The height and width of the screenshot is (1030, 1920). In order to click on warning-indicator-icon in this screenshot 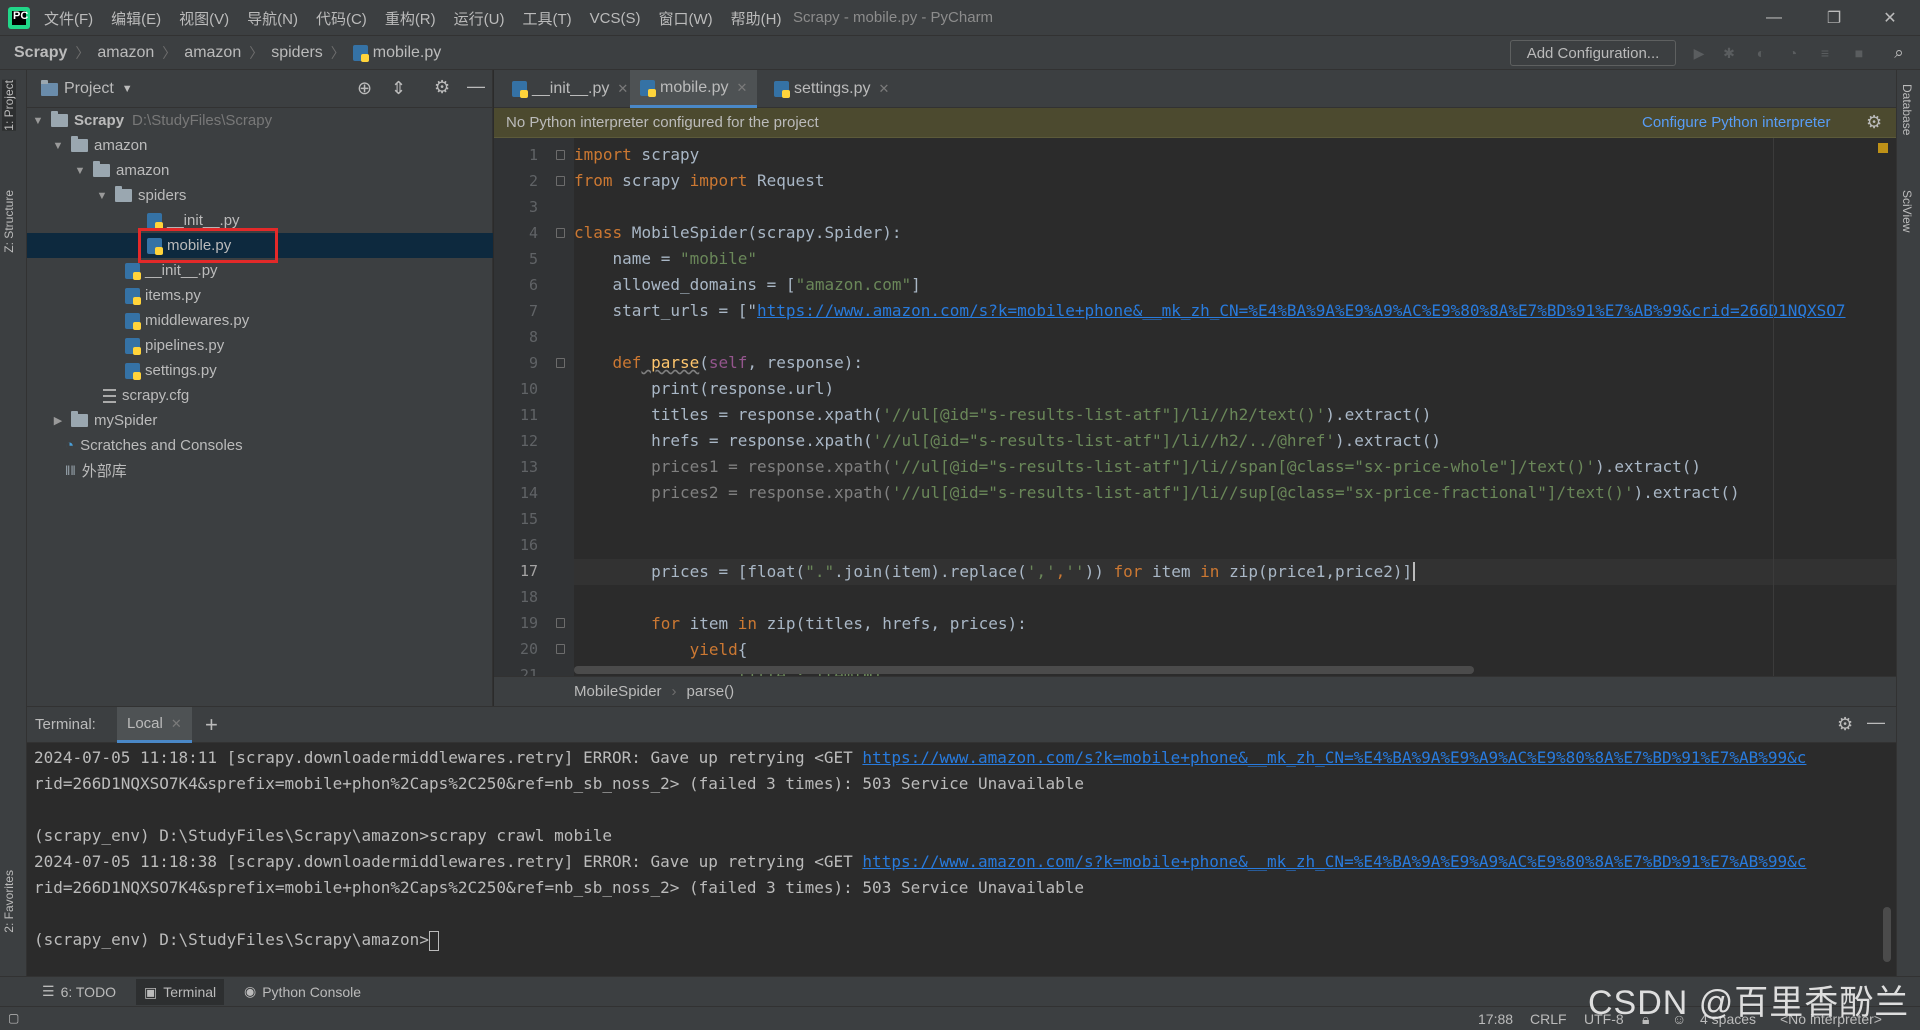, I will do `click(1883, 148)`.